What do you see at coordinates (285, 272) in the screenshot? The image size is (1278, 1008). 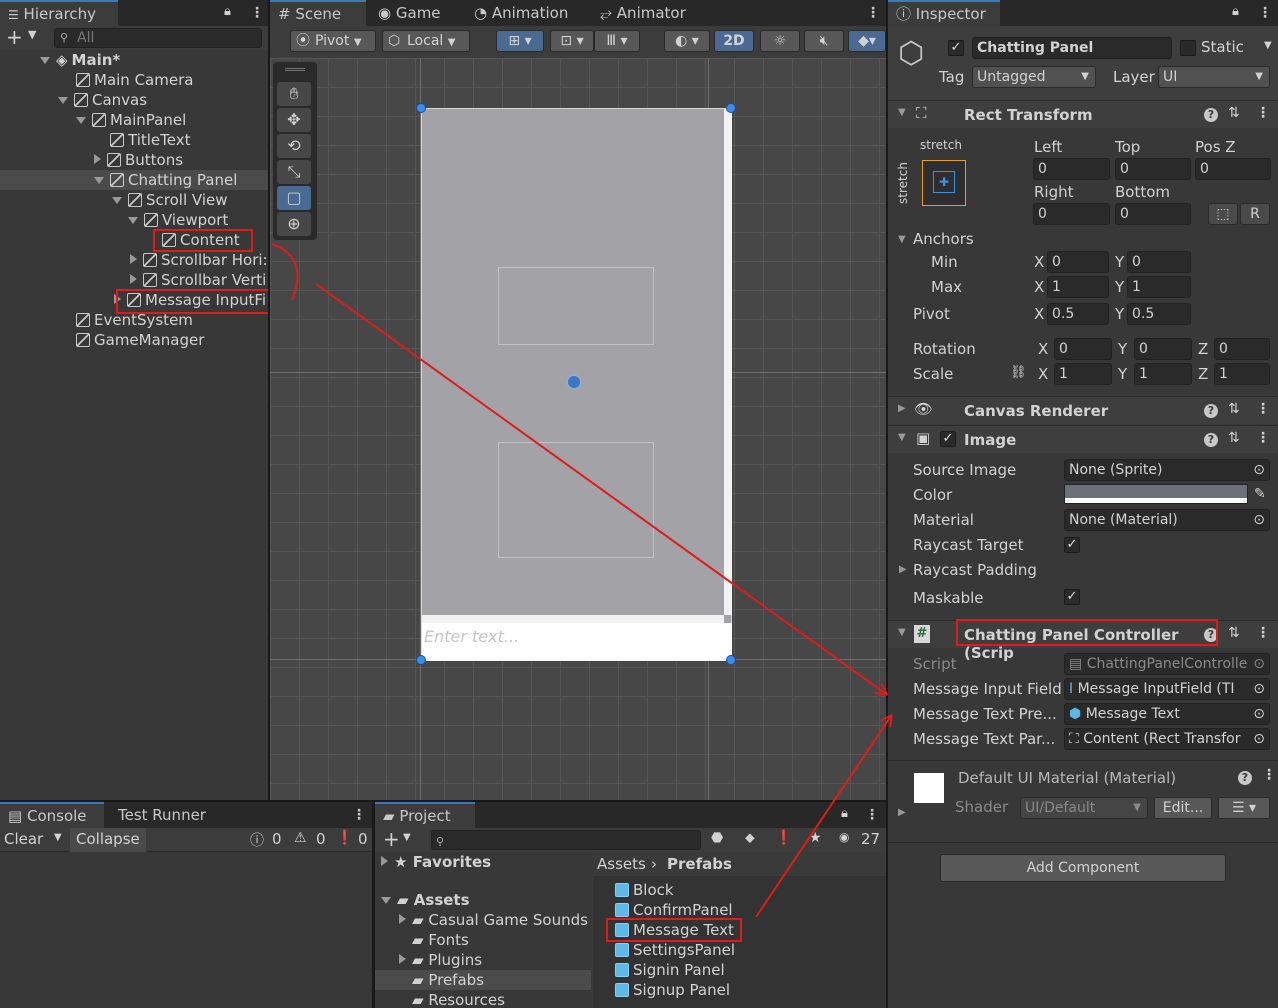 I see `annotation-brace` at bounding box center [285, 272].